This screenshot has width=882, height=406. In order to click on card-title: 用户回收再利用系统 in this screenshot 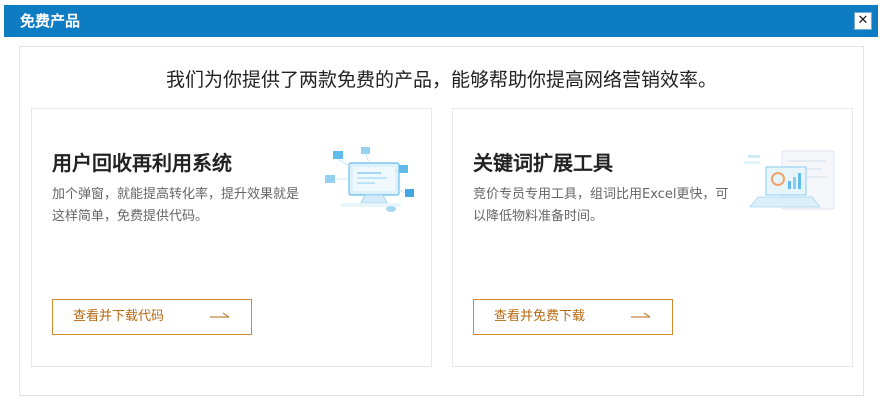, I will do `click(142, 163)`.